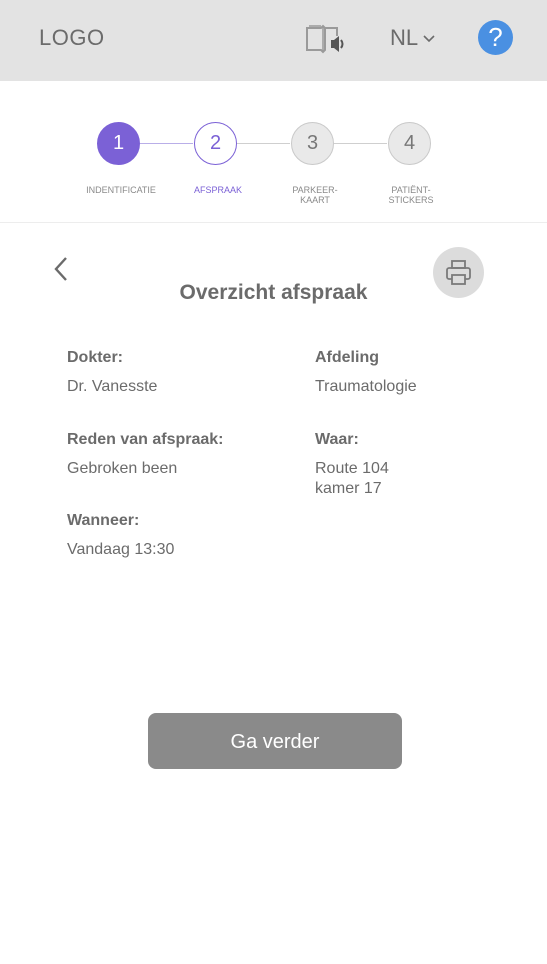 The image size is (547, 964). I want to click on step-1-circle: 1, so click(118, 143).